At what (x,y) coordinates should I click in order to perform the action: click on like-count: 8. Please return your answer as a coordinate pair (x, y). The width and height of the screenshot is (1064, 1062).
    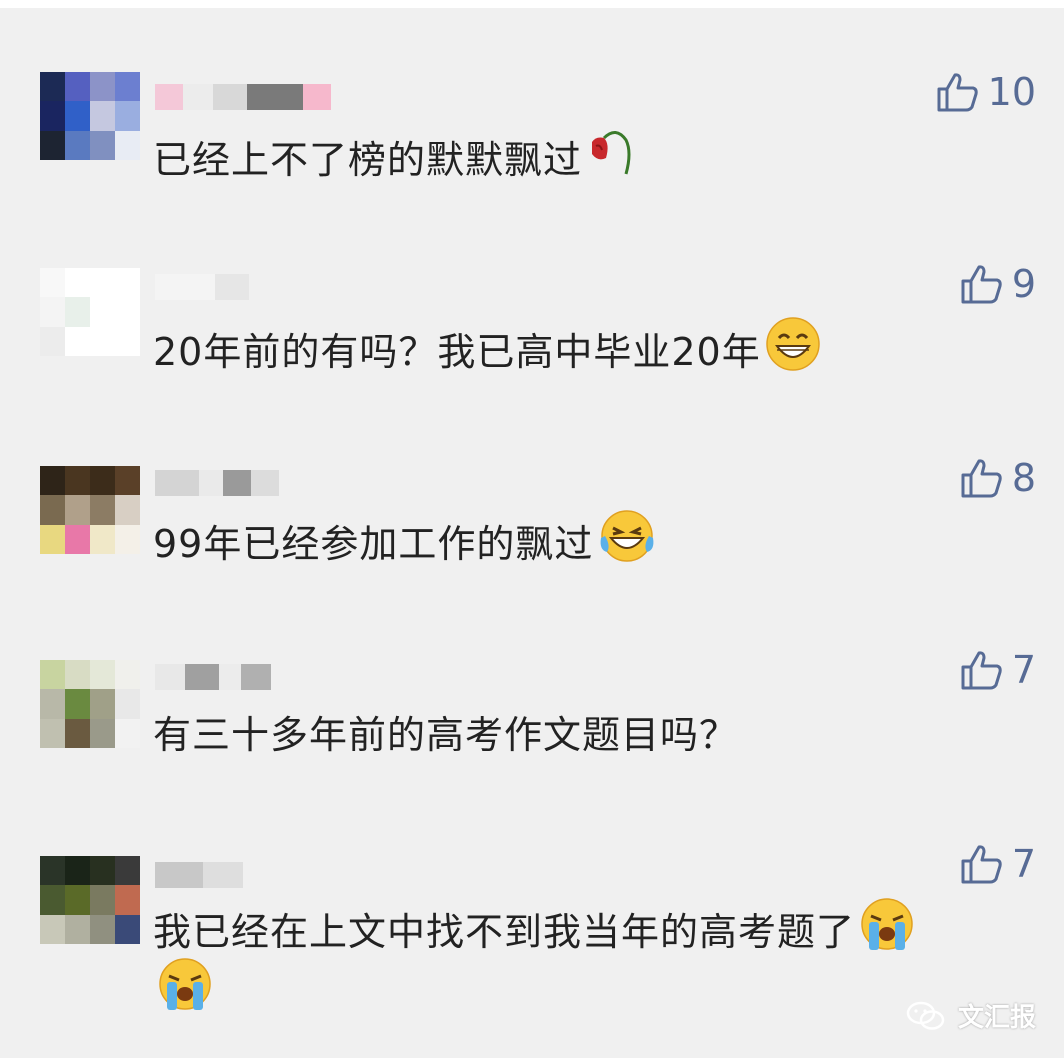
    Looking at the image, I should click on (1023, 478).